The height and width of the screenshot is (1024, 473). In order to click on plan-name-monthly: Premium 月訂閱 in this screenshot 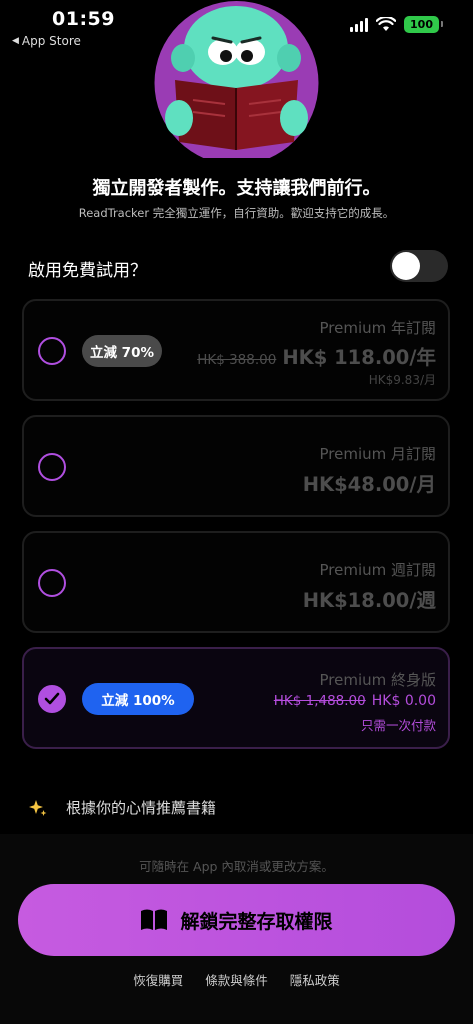, I will do `click(377, 454)`.